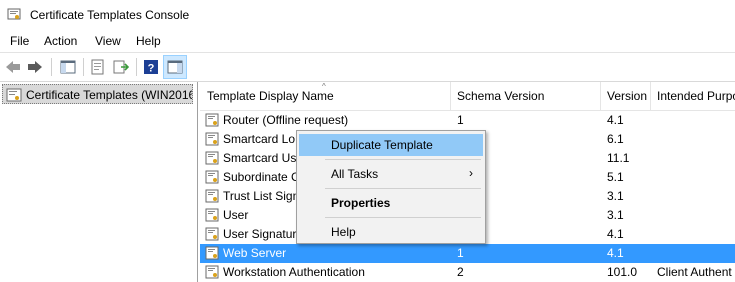 The image size is (735, 282). What do you see at coordinates (108, 41) in the screenshot?
I see `menu-view: View` at bounding box center [108, 41].